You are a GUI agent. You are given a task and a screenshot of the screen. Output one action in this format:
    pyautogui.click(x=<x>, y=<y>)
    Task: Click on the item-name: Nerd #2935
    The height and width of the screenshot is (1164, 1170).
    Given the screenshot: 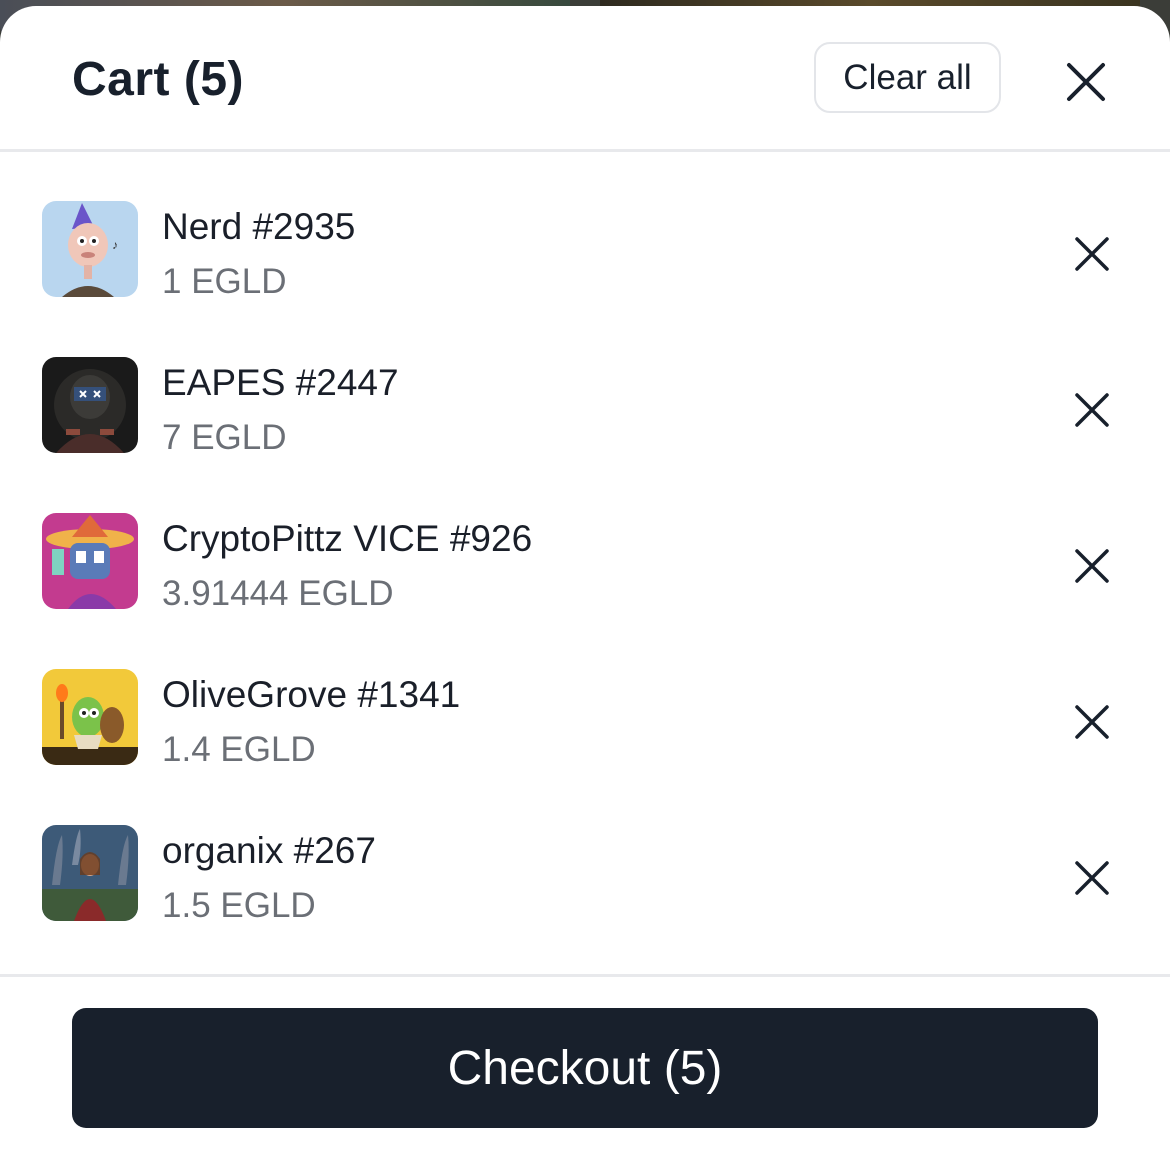 What is the action you would take?
    pyautogui.click(x=259, y=226)
    